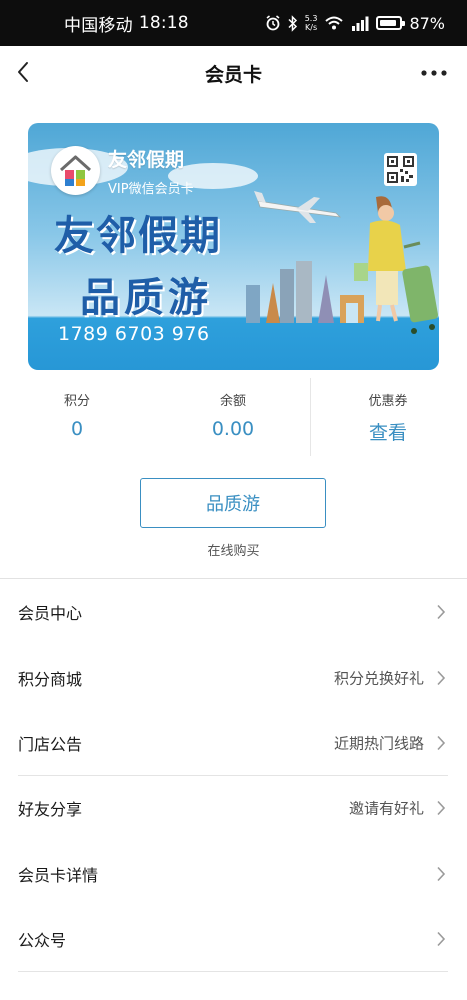 This screenshot has width=467, height=1000. What do you see at coordinates (233, 678) in the screenshot?
I see `menu-item-points-mall: 积分商城 积分兑换好礼` at bounding box center [233, 678].